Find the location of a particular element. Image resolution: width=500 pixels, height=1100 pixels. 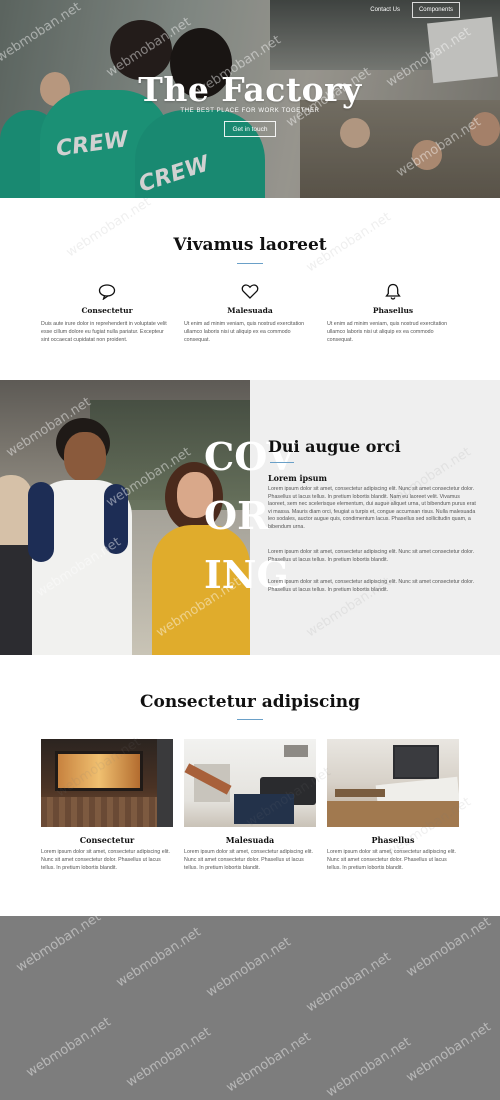

feature-title: Consectetur is located at coordinates (107, 310).